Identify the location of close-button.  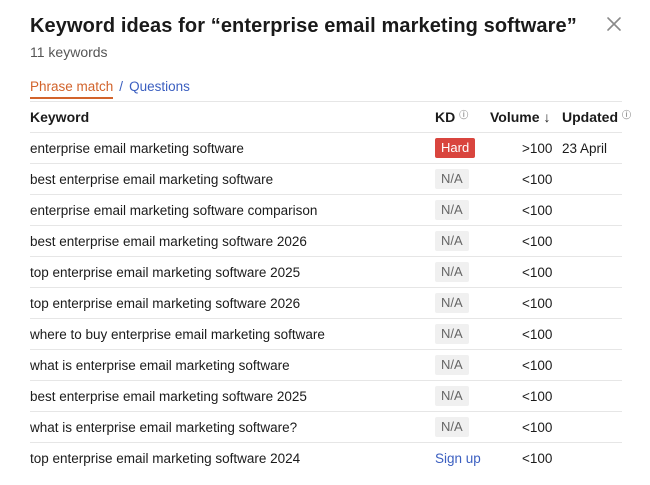
(614, 24).